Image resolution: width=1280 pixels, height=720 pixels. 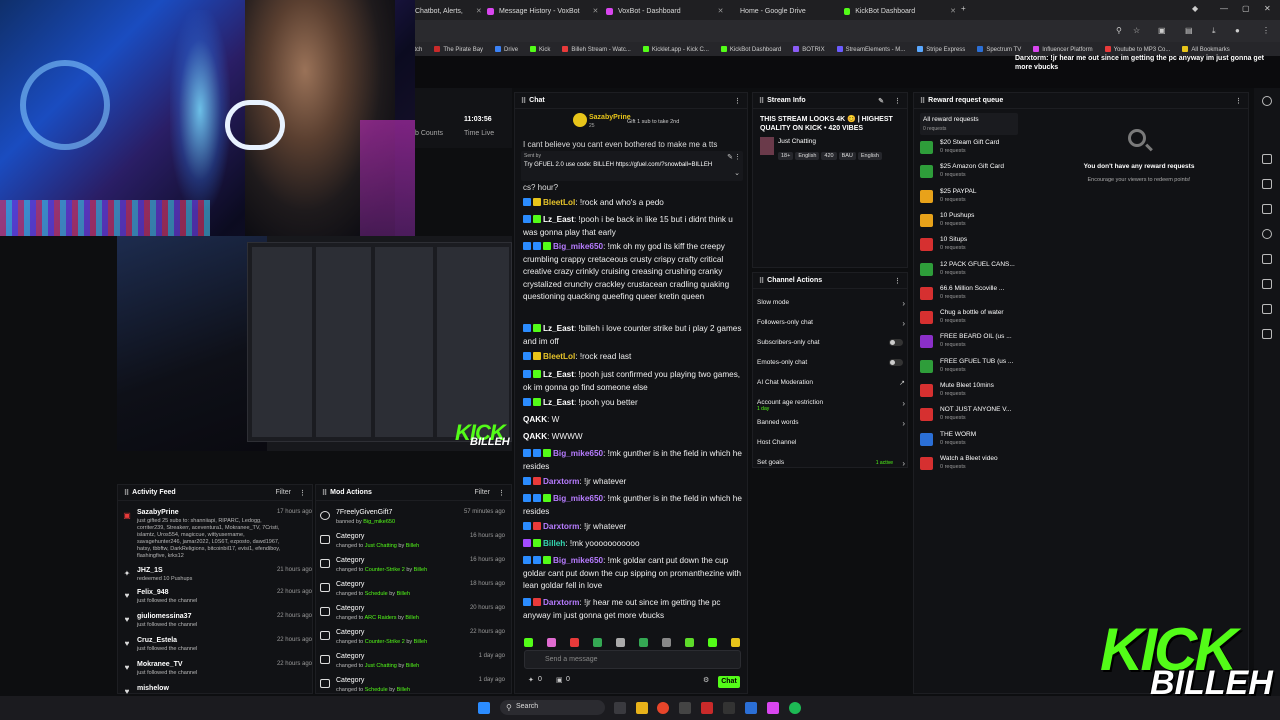 What do you see at coordinates (730, 157) in the screenshot?
I see `pin-icon: ✎` at bounding box center [730, 157].